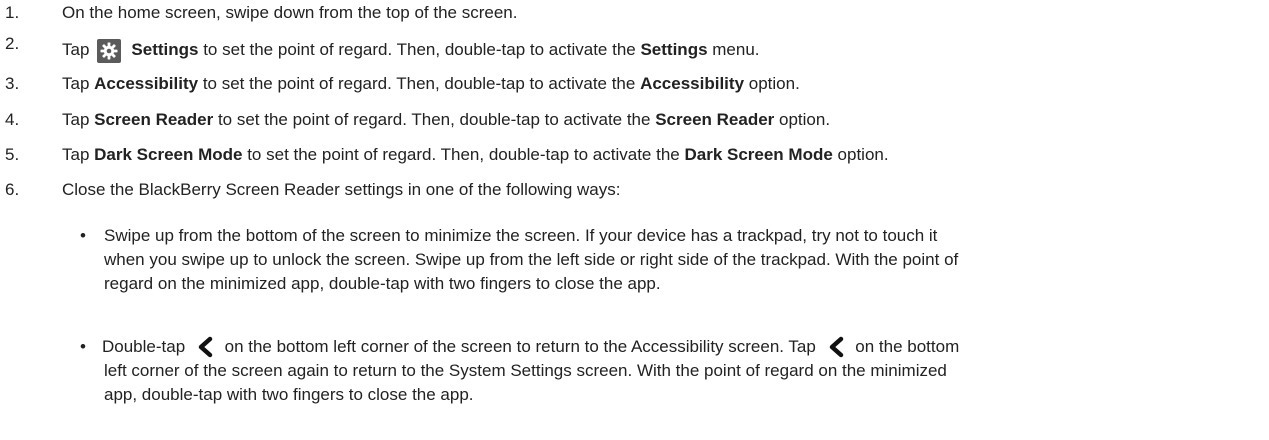 This screenshot has height=440, width=1269. What do you see at coordinates (146, 83) in the screenshot?
I see `accessibility-label: Accessibility` at bounding box center [146, 83].